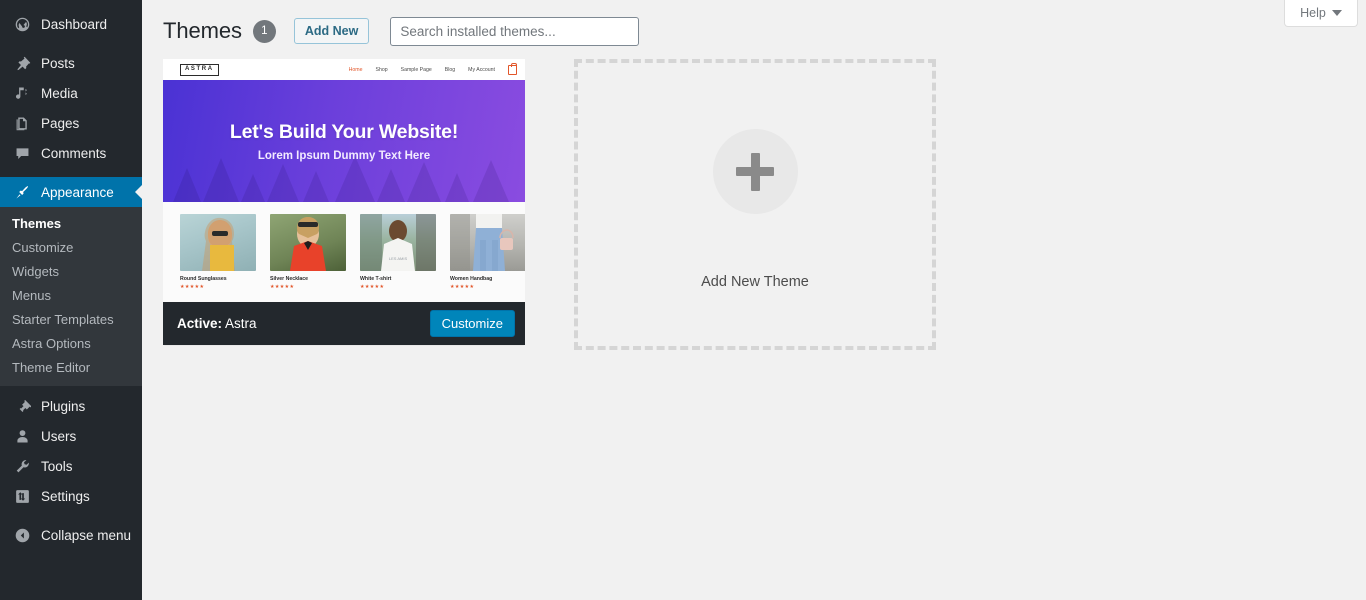 The height and width of the screenshot is (600, 1366). Describe the element at coordinates (71, 247) in the screenshot. I see `submenu-item-customize: Customize` at that location.